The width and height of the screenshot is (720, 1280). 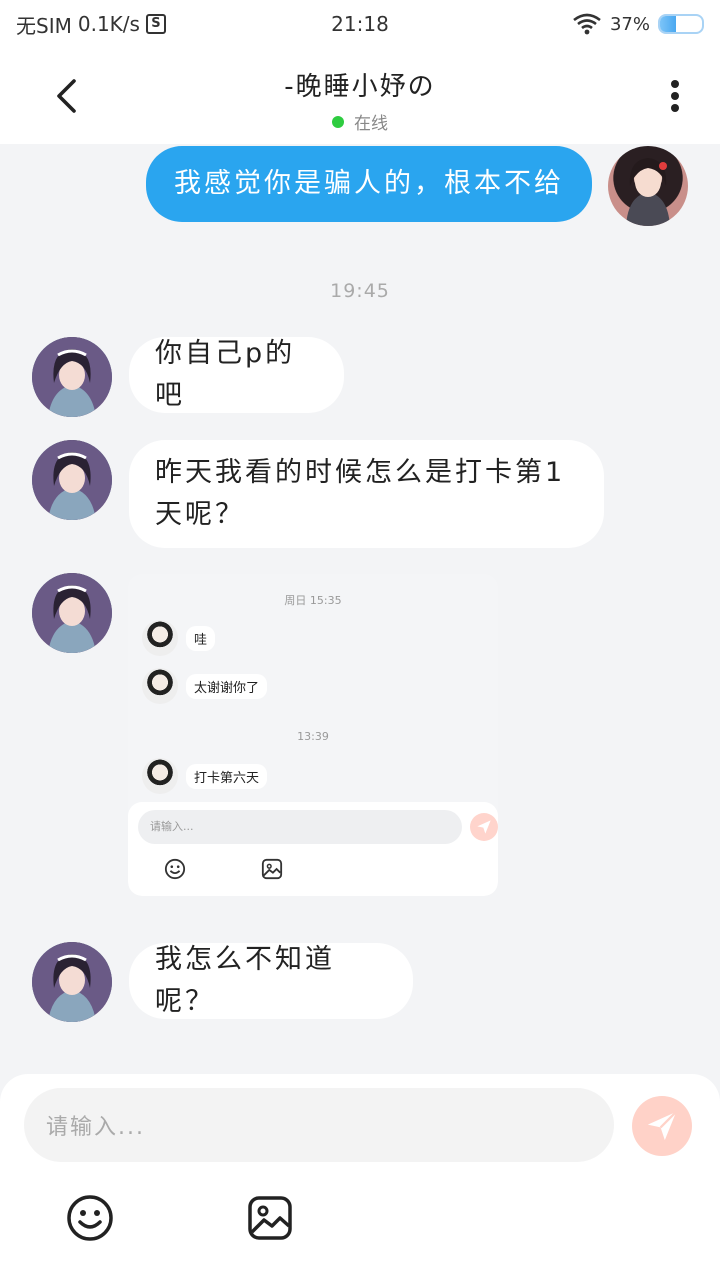 I want to click on message-text: 你自己p的吧, so click(x=225, y=374).